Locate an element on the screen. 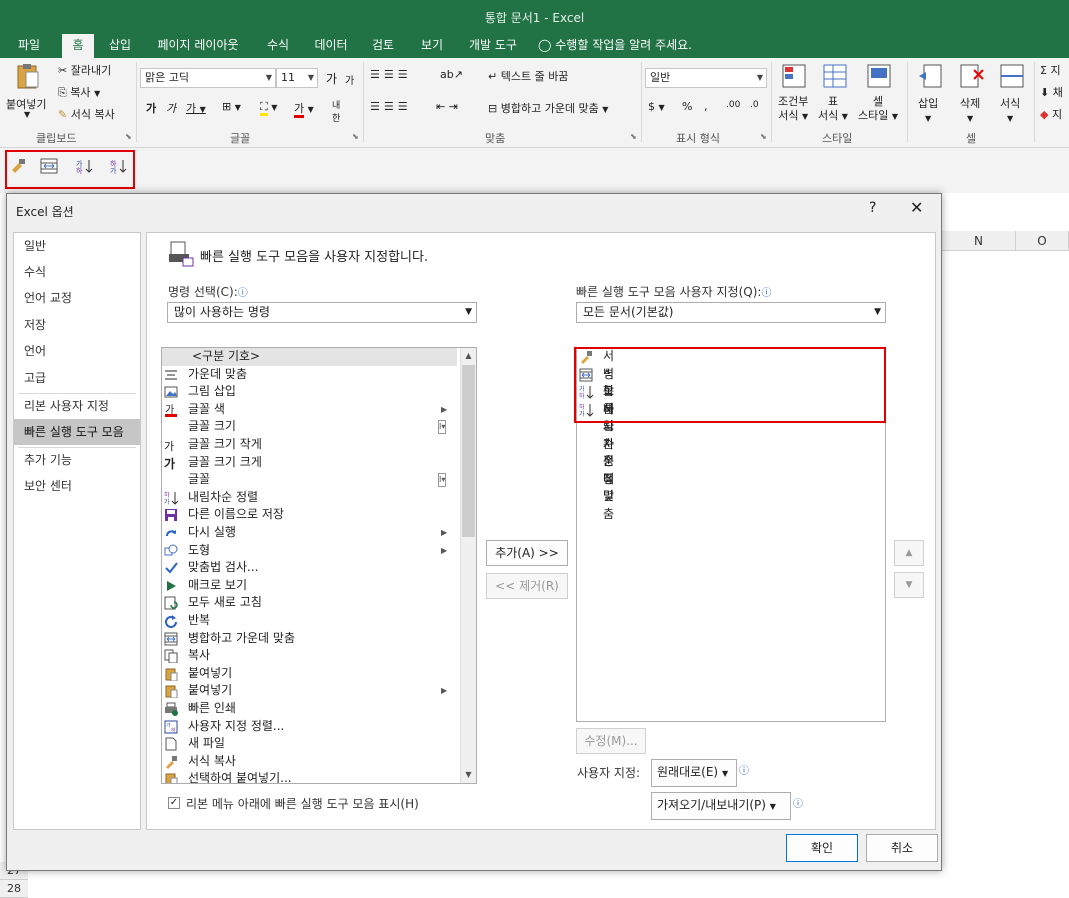 This screenshot has width=1069, height=898. tab-insert: 삽입 is located at coordinates (120, 45).